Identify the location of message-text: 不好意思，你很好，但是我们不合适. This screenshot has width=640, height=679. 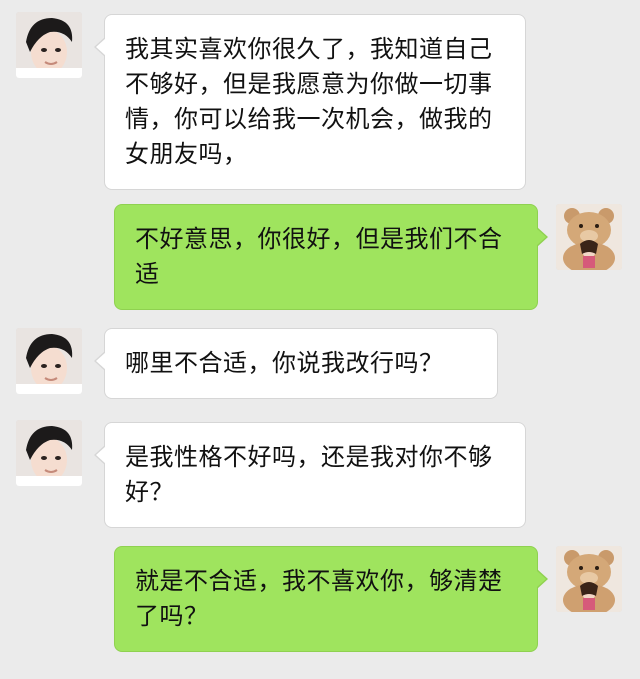
(319, 256).